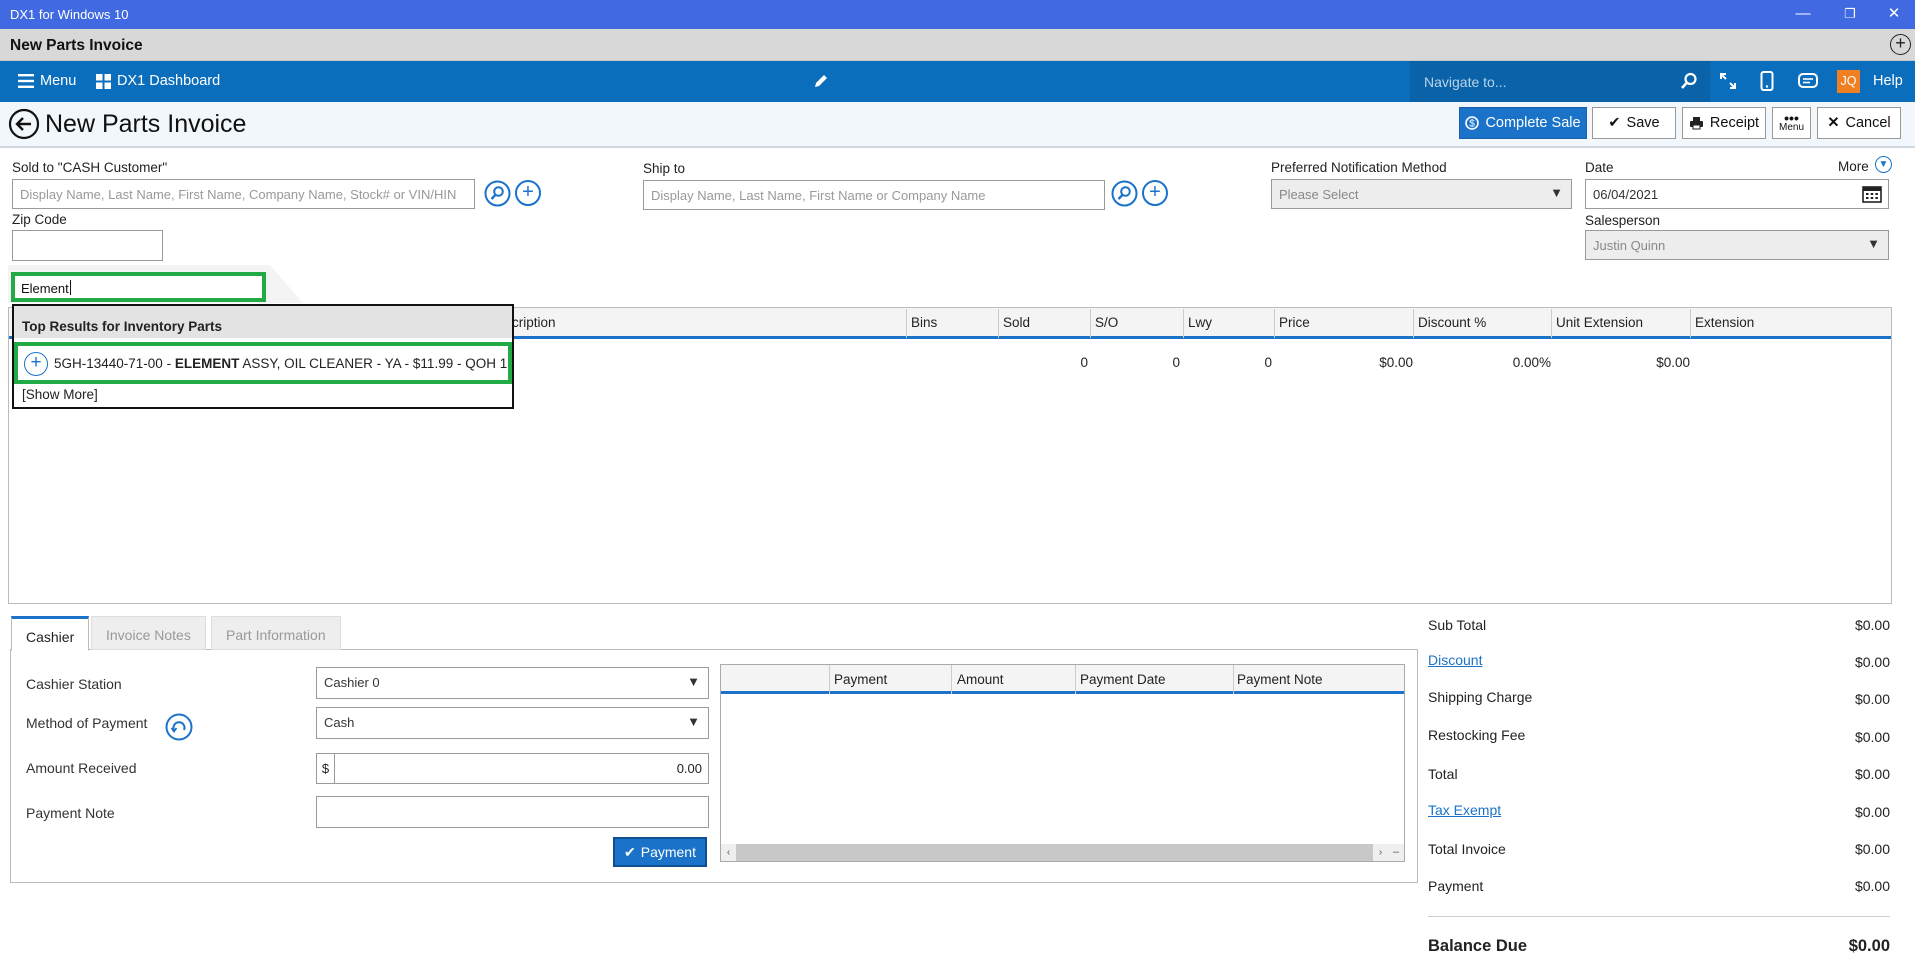 The width and height of the screenshot is (1915, 972). I want to click on dashboard-link: DX1 Dashboard, so click(168, 81).